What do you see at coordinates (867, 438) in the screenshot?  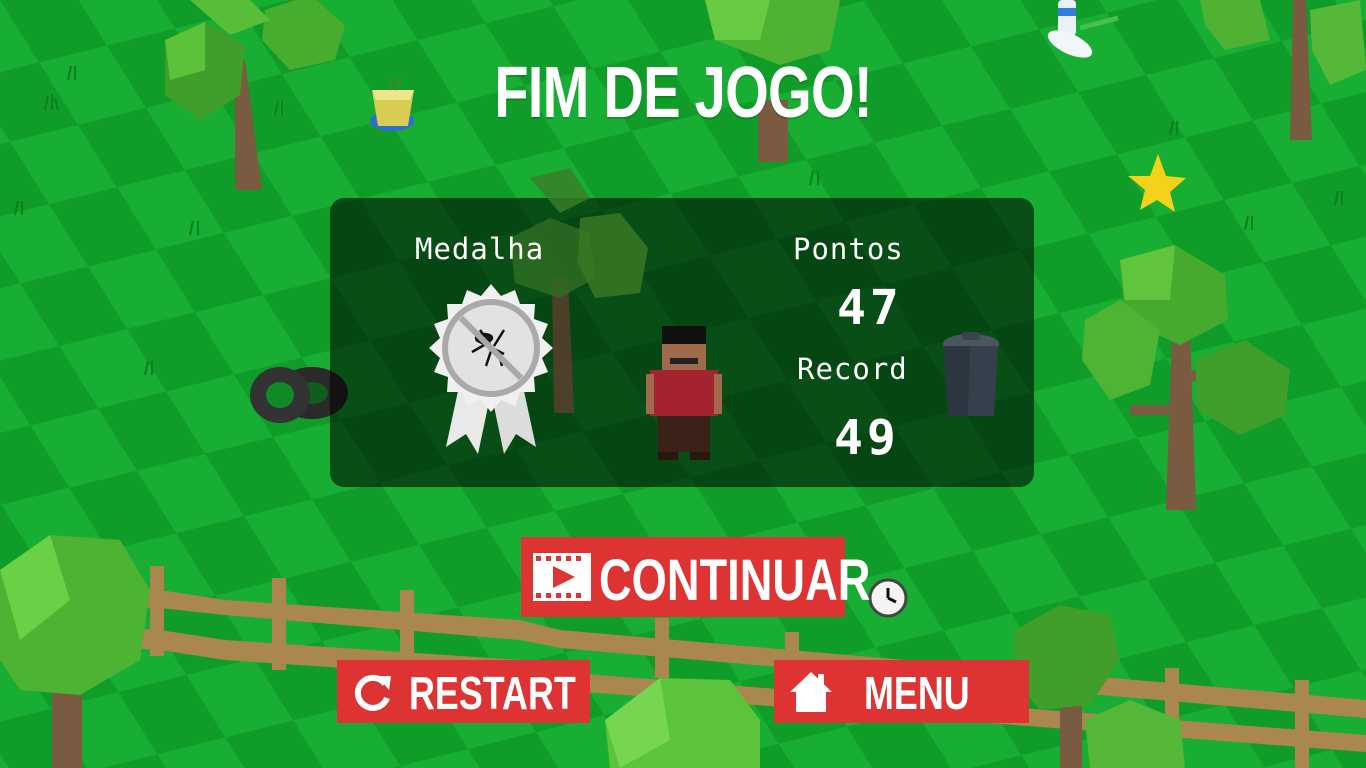 I see `record-value: 49` at bounding box center [867, 438].